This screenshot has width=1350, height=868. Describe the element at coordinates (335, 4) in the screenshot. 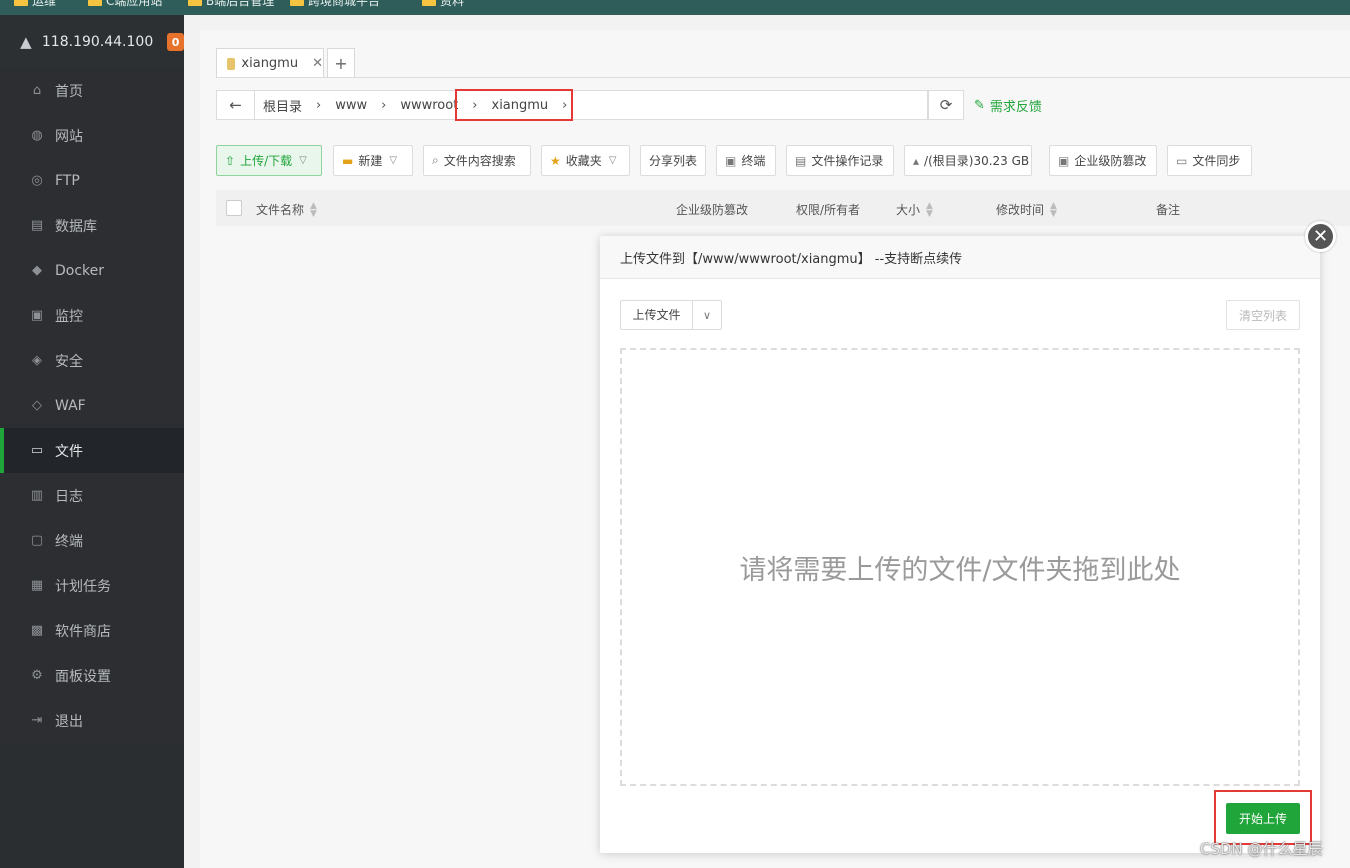

I see `bookmark-item: 跨境商城平台` at that location.